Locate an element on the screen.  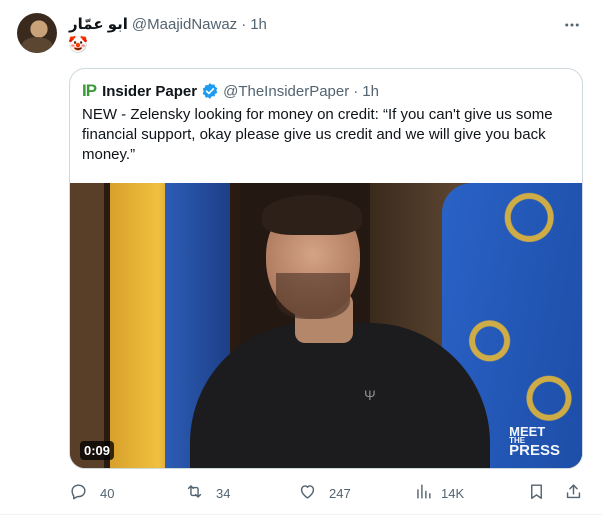
trident-emblem-icon: Ψ is located at coordinates (370, 395).